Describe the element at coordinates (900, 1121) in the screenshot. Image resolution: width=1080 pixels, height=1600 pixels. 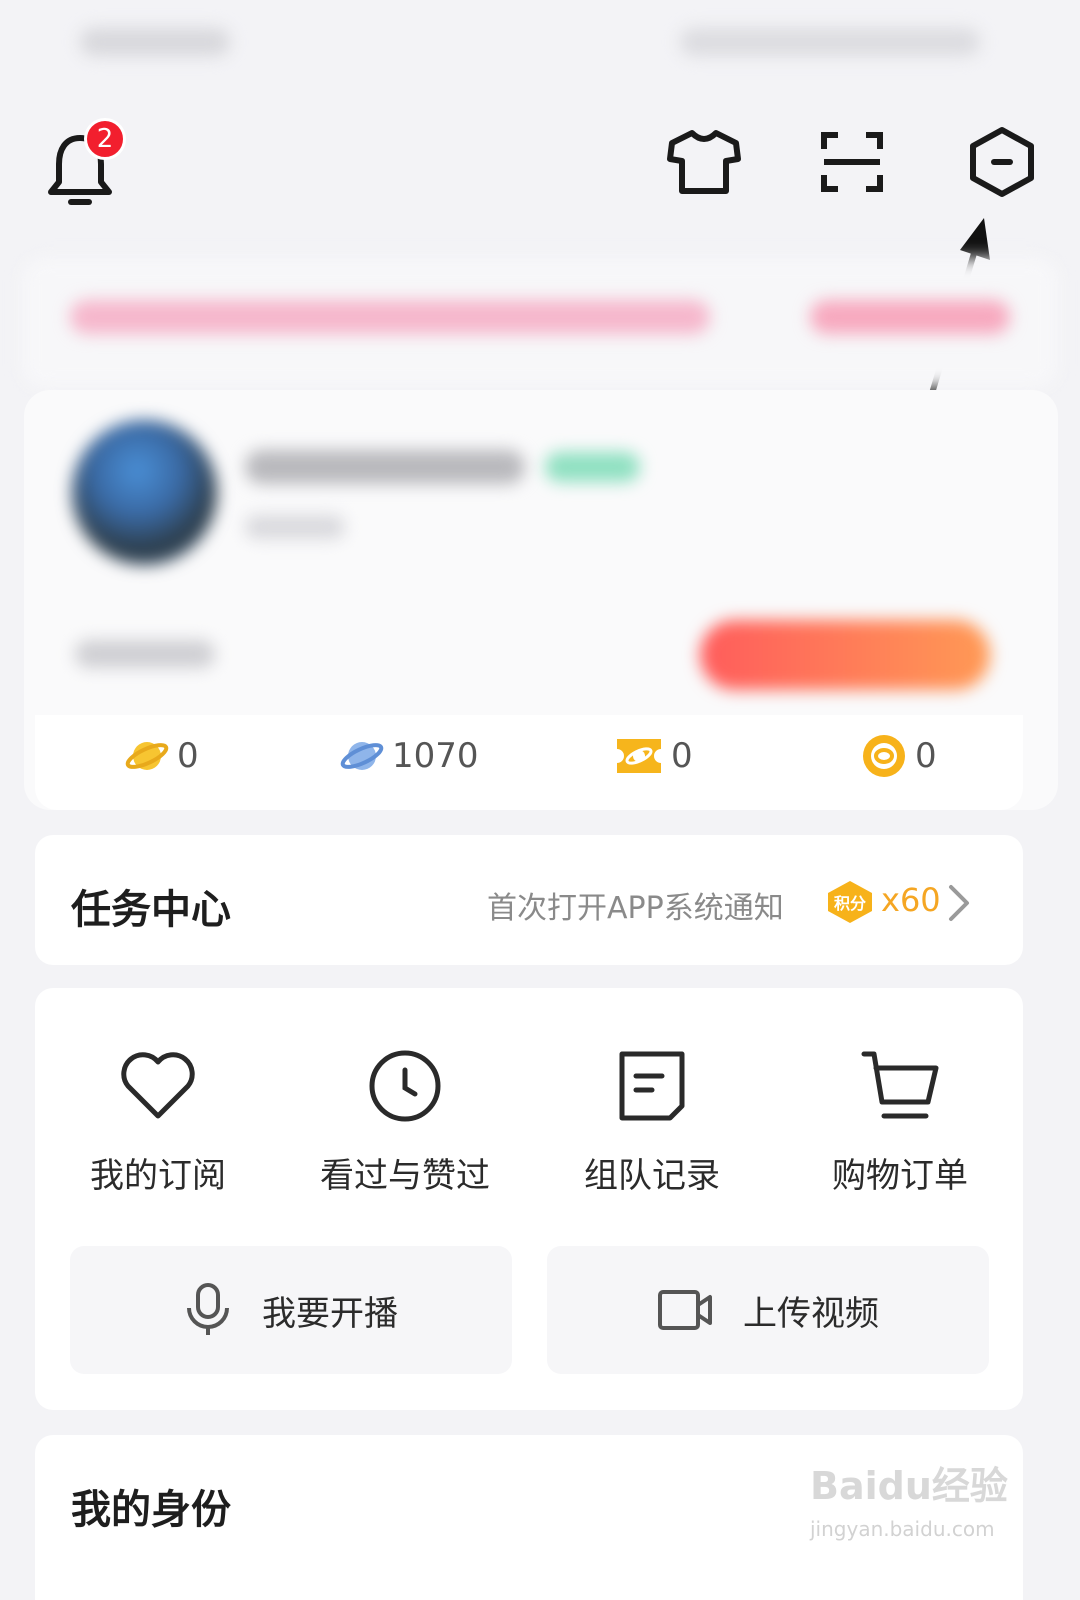
I see `menu-item-orders: 购物订单` at that location.